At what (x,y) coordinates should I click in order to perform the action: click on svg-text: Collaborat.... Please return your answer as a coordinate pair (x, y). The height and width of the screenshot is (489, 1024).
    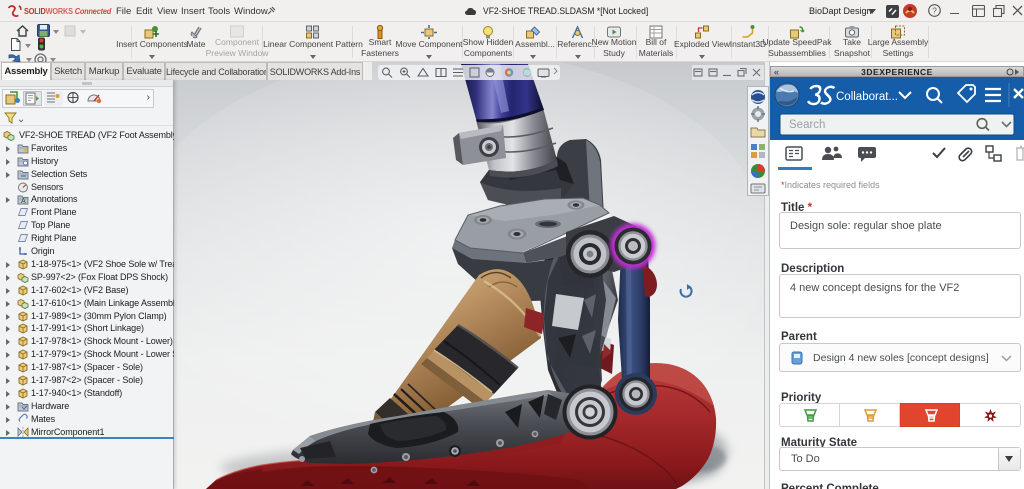
    Looking at the image, I should click on (867, 97).